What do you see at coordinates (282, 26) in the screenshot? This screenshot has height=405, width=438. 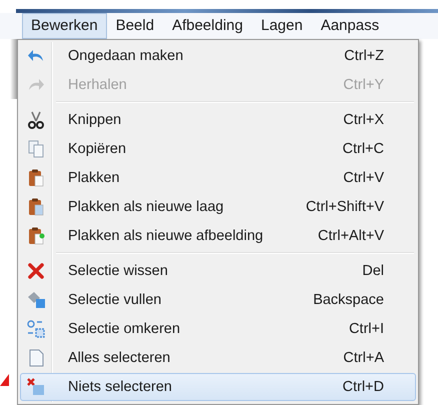 I see `menu-bar-item: Lagen` at bounding box center [282, 26].